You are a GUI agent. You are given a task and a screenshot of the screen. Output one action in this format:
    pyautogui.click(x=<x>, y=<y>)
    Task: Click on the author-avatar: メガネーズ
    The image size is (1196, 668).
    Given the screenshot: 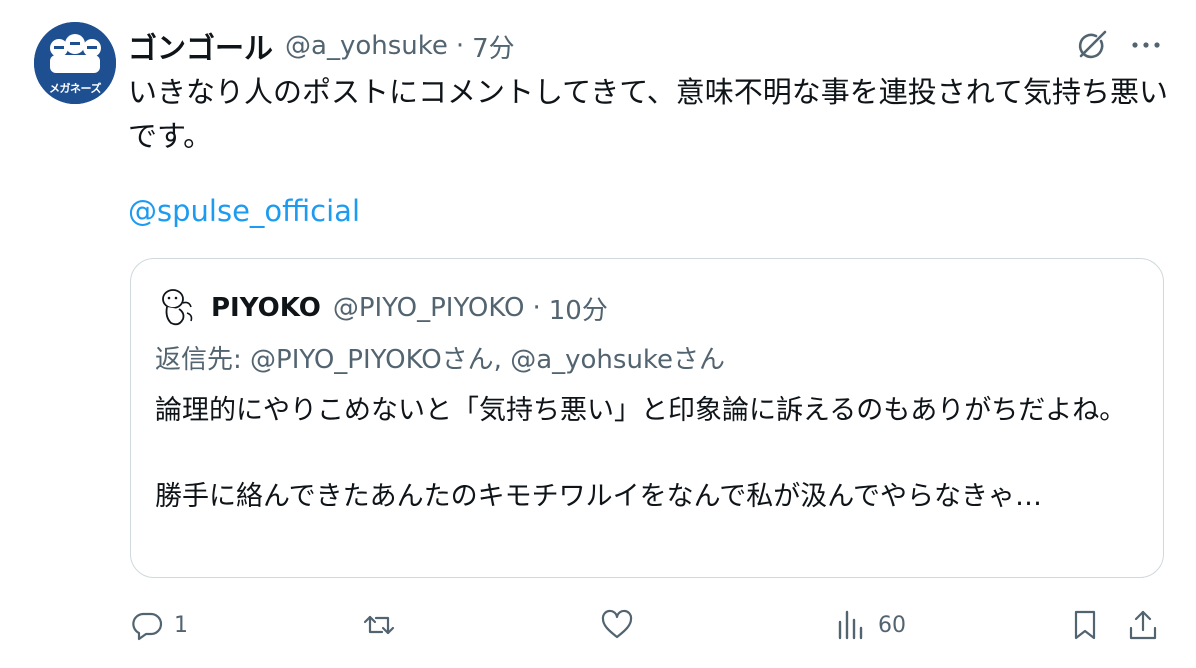 What is the action you would take?
    pyautogui.click(x=75, y=63)
    